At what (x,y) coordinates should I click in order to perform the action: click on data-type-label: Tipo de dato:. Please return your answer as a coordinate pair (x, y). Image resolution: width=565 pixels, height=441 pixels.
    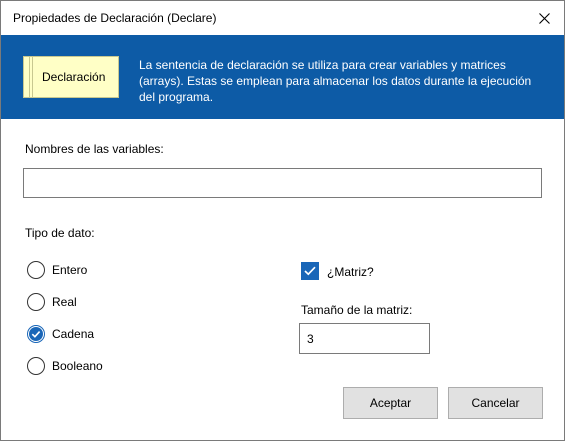
    Looking at the image, I should click on (60, 233).